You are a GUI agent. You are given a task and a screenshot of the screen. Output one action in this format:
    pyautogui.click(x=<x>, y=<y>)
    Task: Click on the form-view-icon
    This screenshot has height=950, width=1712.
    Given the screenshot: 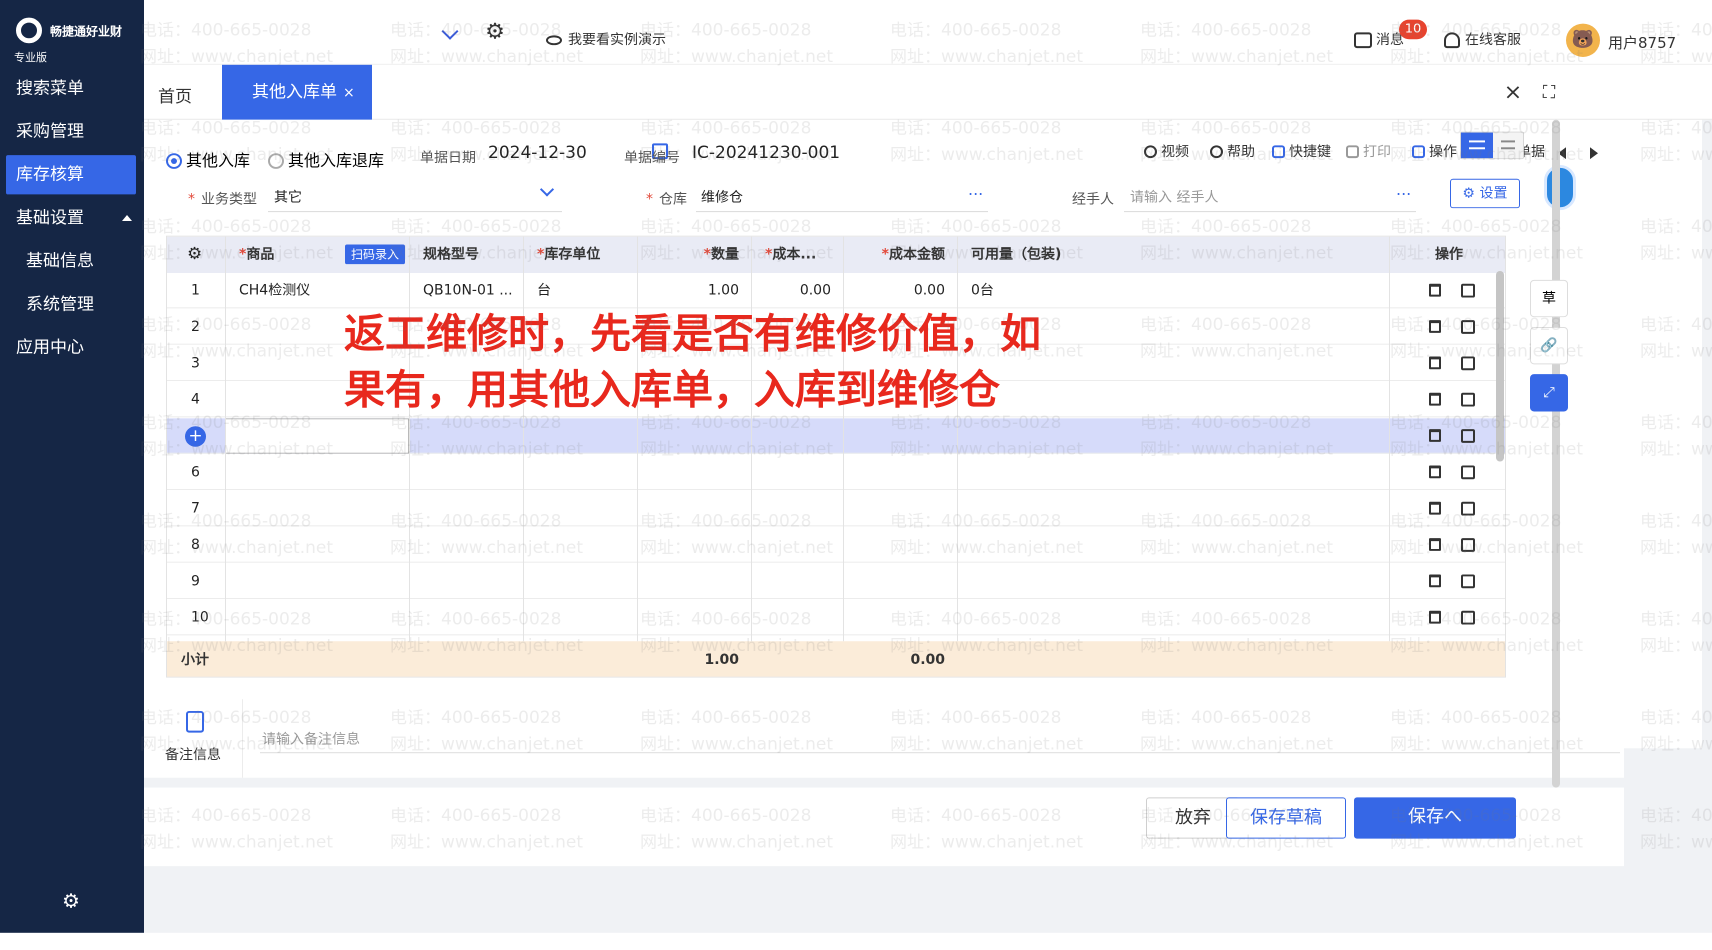 What is the action you would take?
    pyautogui.click(x=1477, y=145)
    